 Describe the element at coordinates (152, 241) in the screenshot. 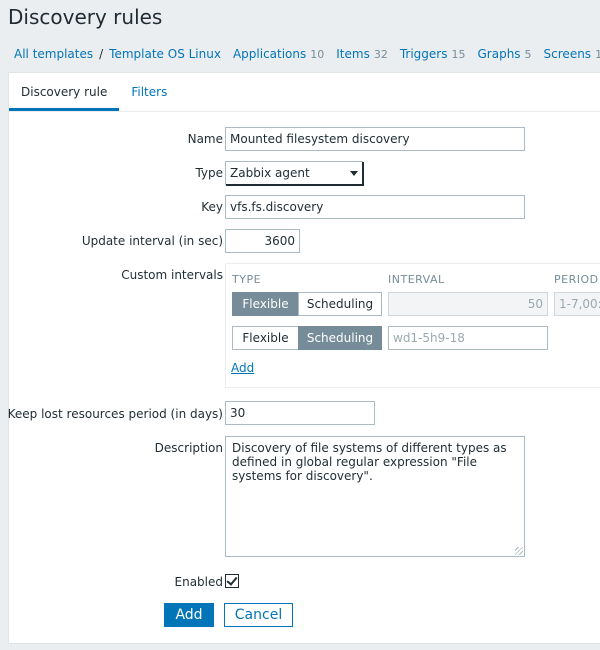

I see `update-interval-label: Update interval (in sec)` at that location.